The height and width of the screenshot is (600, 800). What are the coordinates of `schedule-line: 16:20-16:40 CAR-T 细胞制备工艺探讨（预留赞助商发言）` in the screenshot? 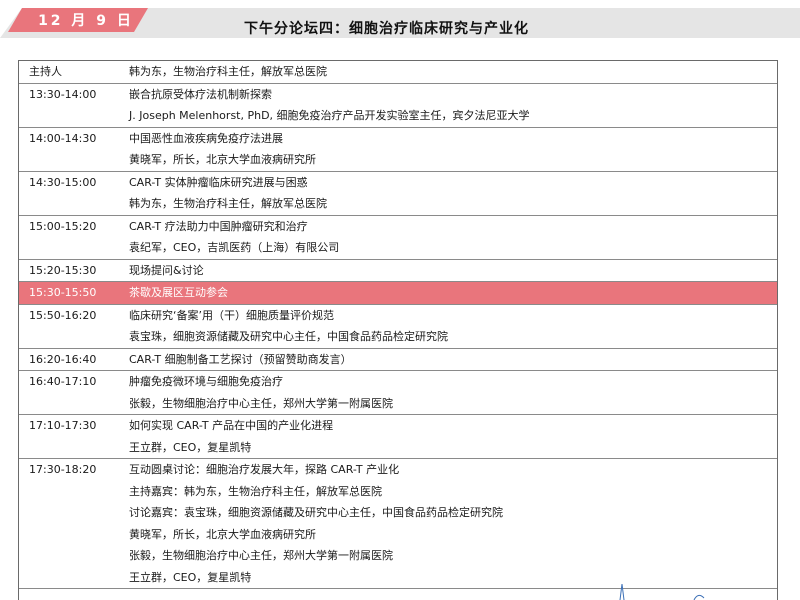 It's located at (398, 360).